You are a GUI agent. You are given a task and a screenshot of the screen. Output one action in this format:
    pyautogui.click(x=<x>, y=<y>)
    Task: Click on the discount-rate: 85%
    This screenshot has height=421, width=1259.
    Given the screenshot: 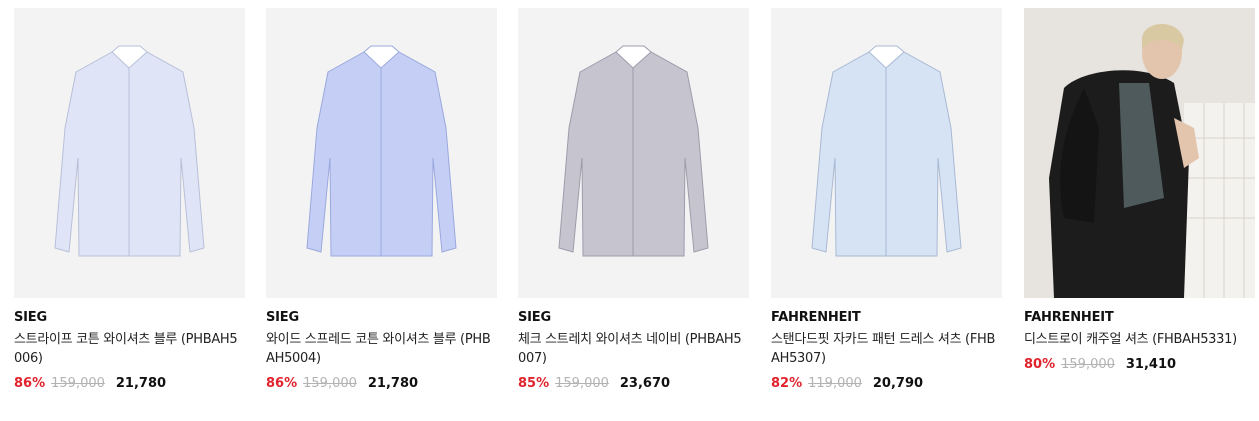 What is the action you would take?
    pyautogui.click(x=534, y=383)
    